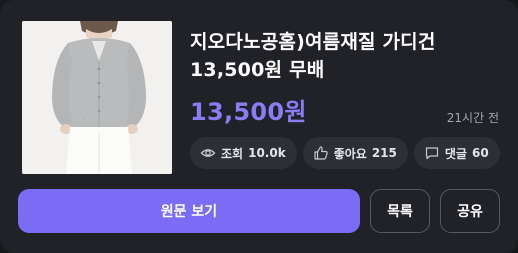 The height and width of the screenshot is (253, 518). Describe the element at coordinates (257, 70) in the screenshot. I see `post-title-line2: 13,500원 무배` at that location.